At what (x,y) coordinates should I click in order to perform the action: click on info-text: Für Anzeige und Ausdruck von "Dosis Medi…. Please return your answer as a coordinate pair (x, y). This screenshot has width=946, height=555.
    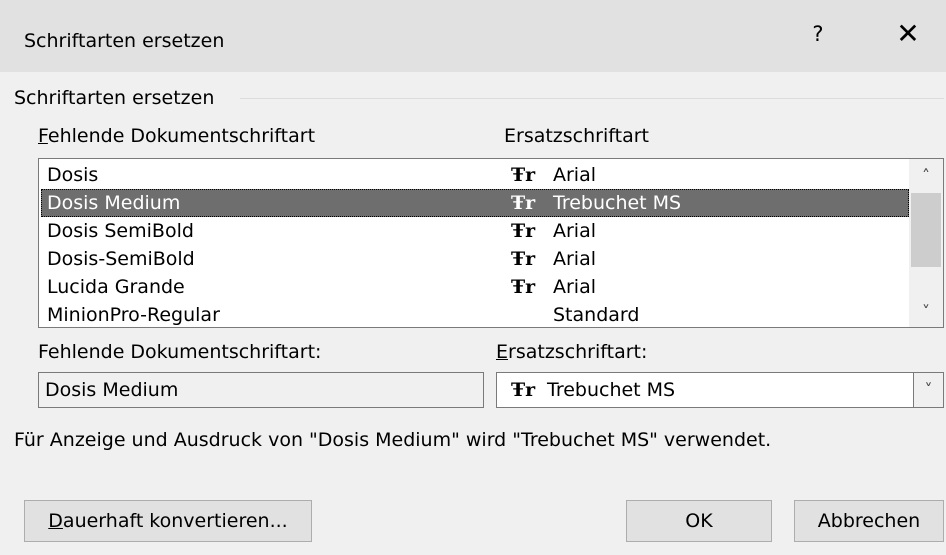
    Looking at the image, I should click on (393, 440).